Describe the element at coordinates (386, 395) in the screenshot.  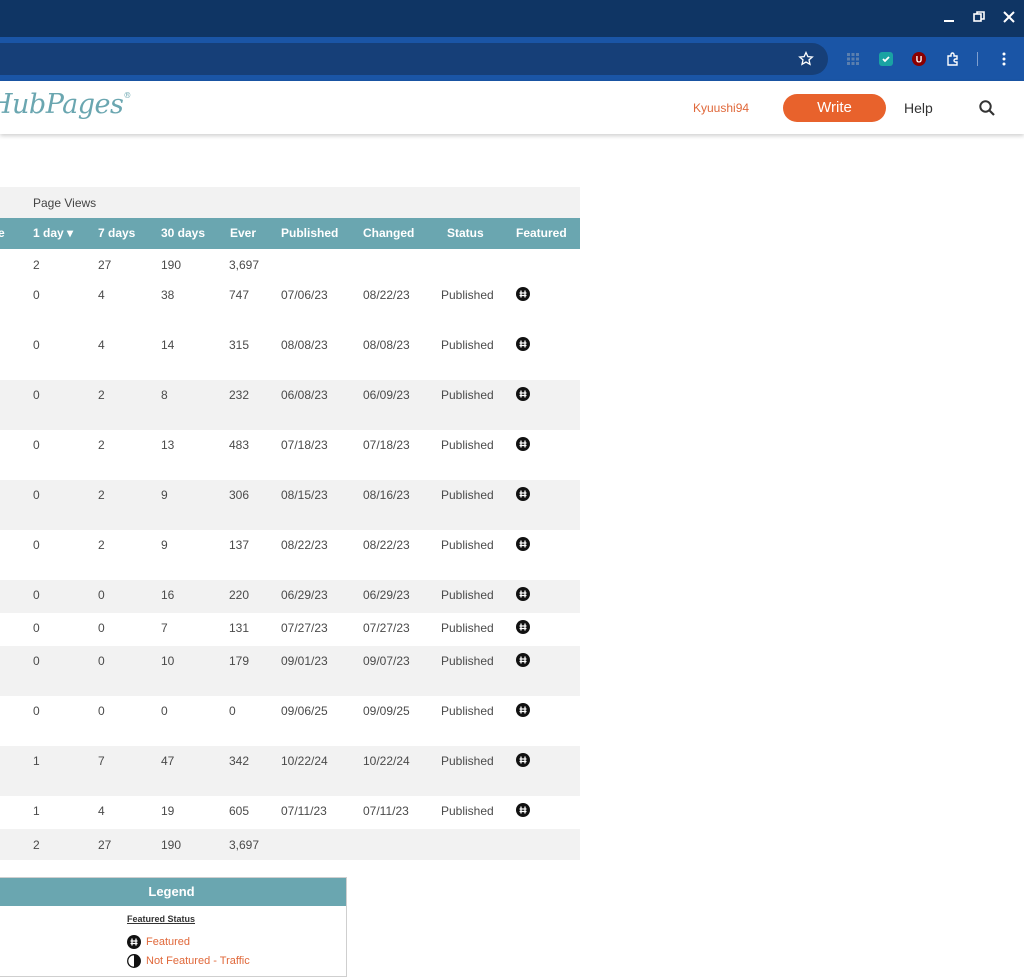
I see `cell-changed: 06/09/23` at that location.